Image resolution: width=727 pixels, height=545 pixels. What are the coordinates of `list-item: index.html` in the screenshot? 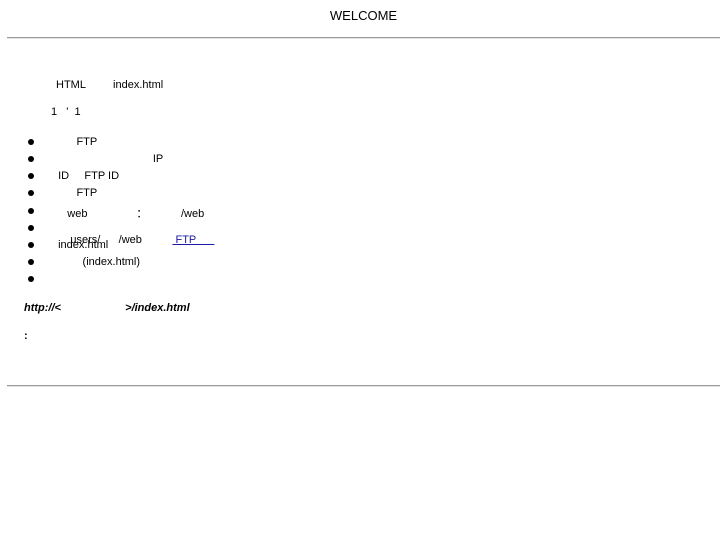 It's located at (54, 246).